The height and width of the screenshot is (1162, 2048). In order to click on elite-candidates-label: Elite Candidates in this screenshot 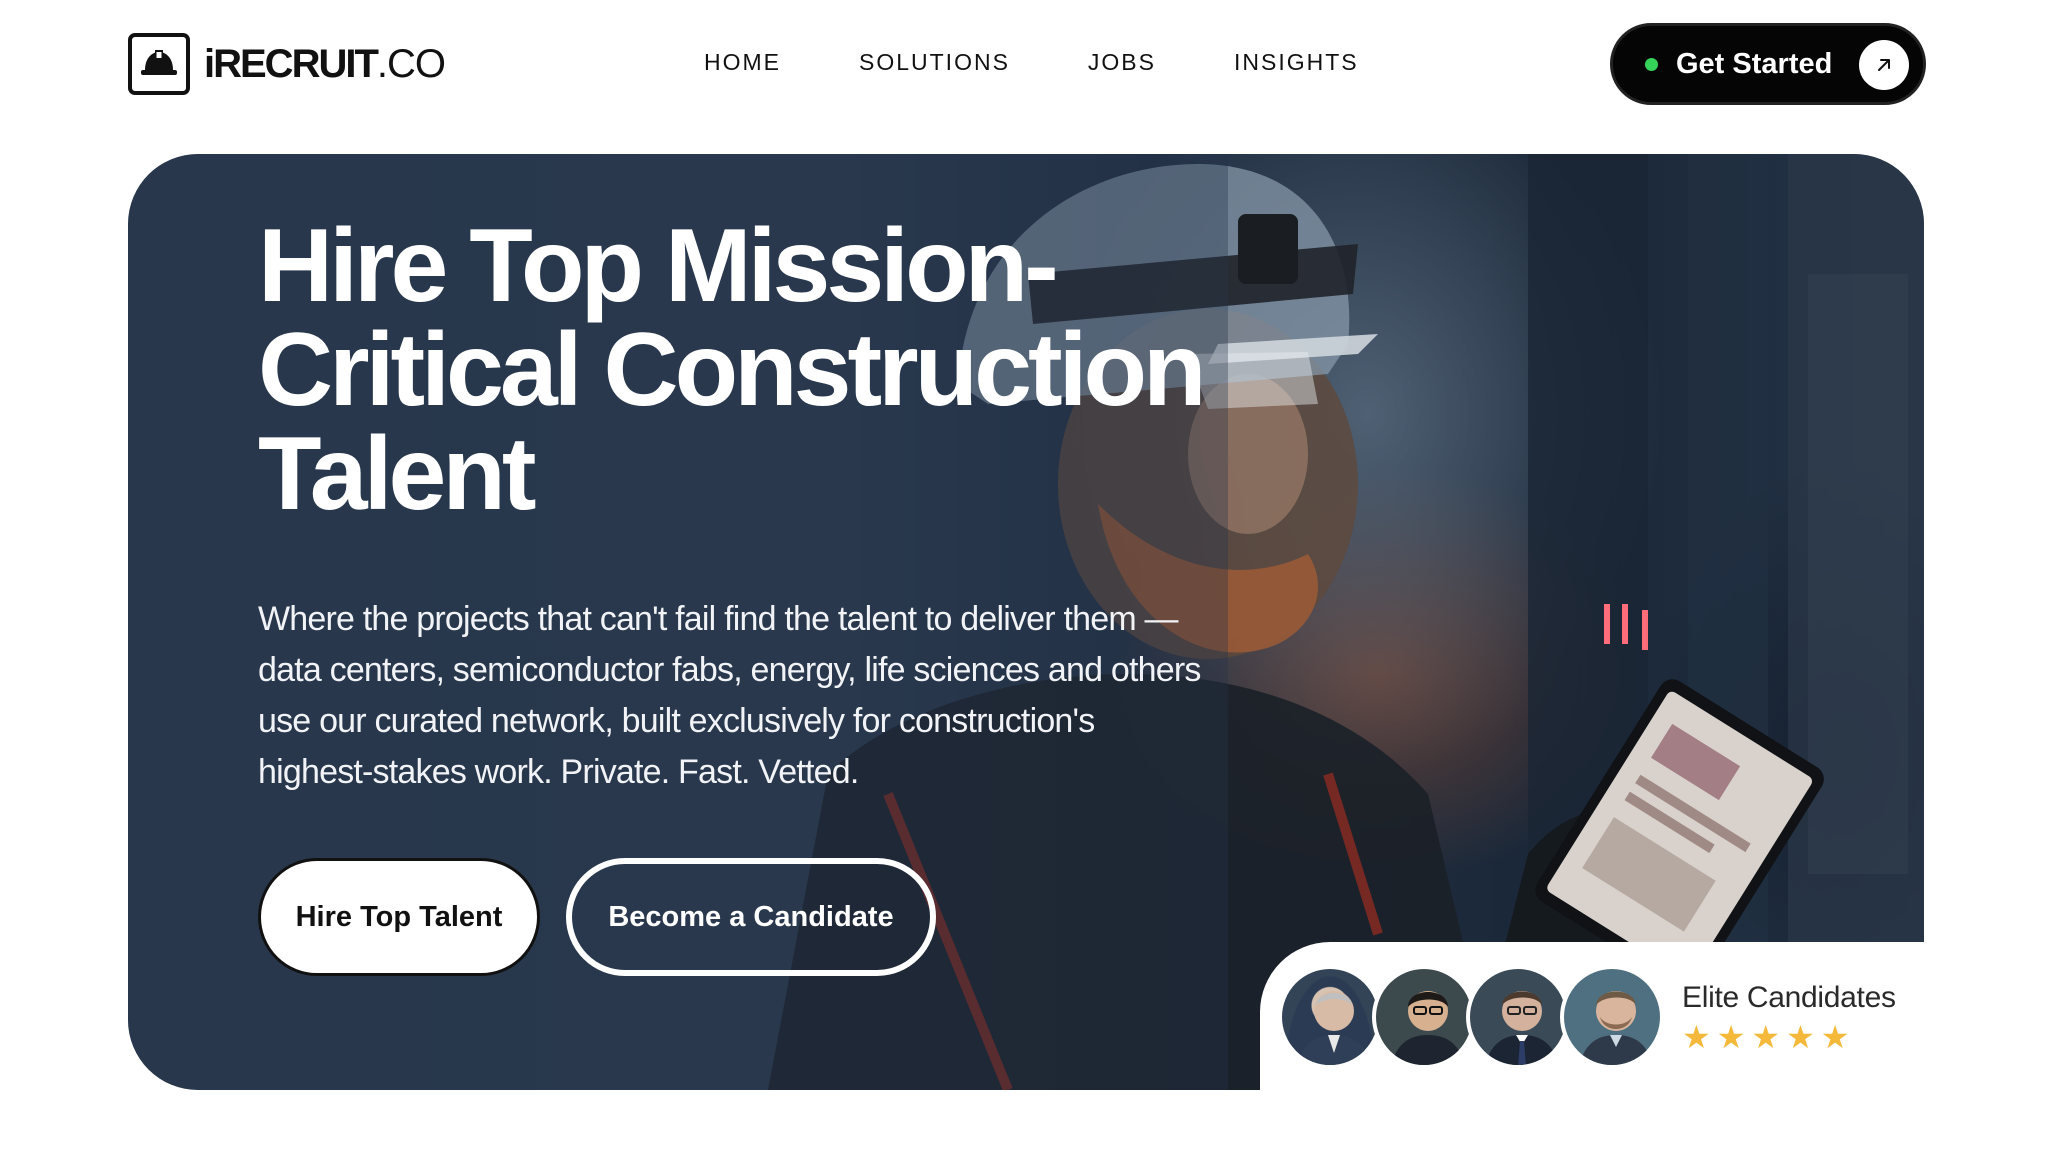, I will do `click(1789, 997)`.